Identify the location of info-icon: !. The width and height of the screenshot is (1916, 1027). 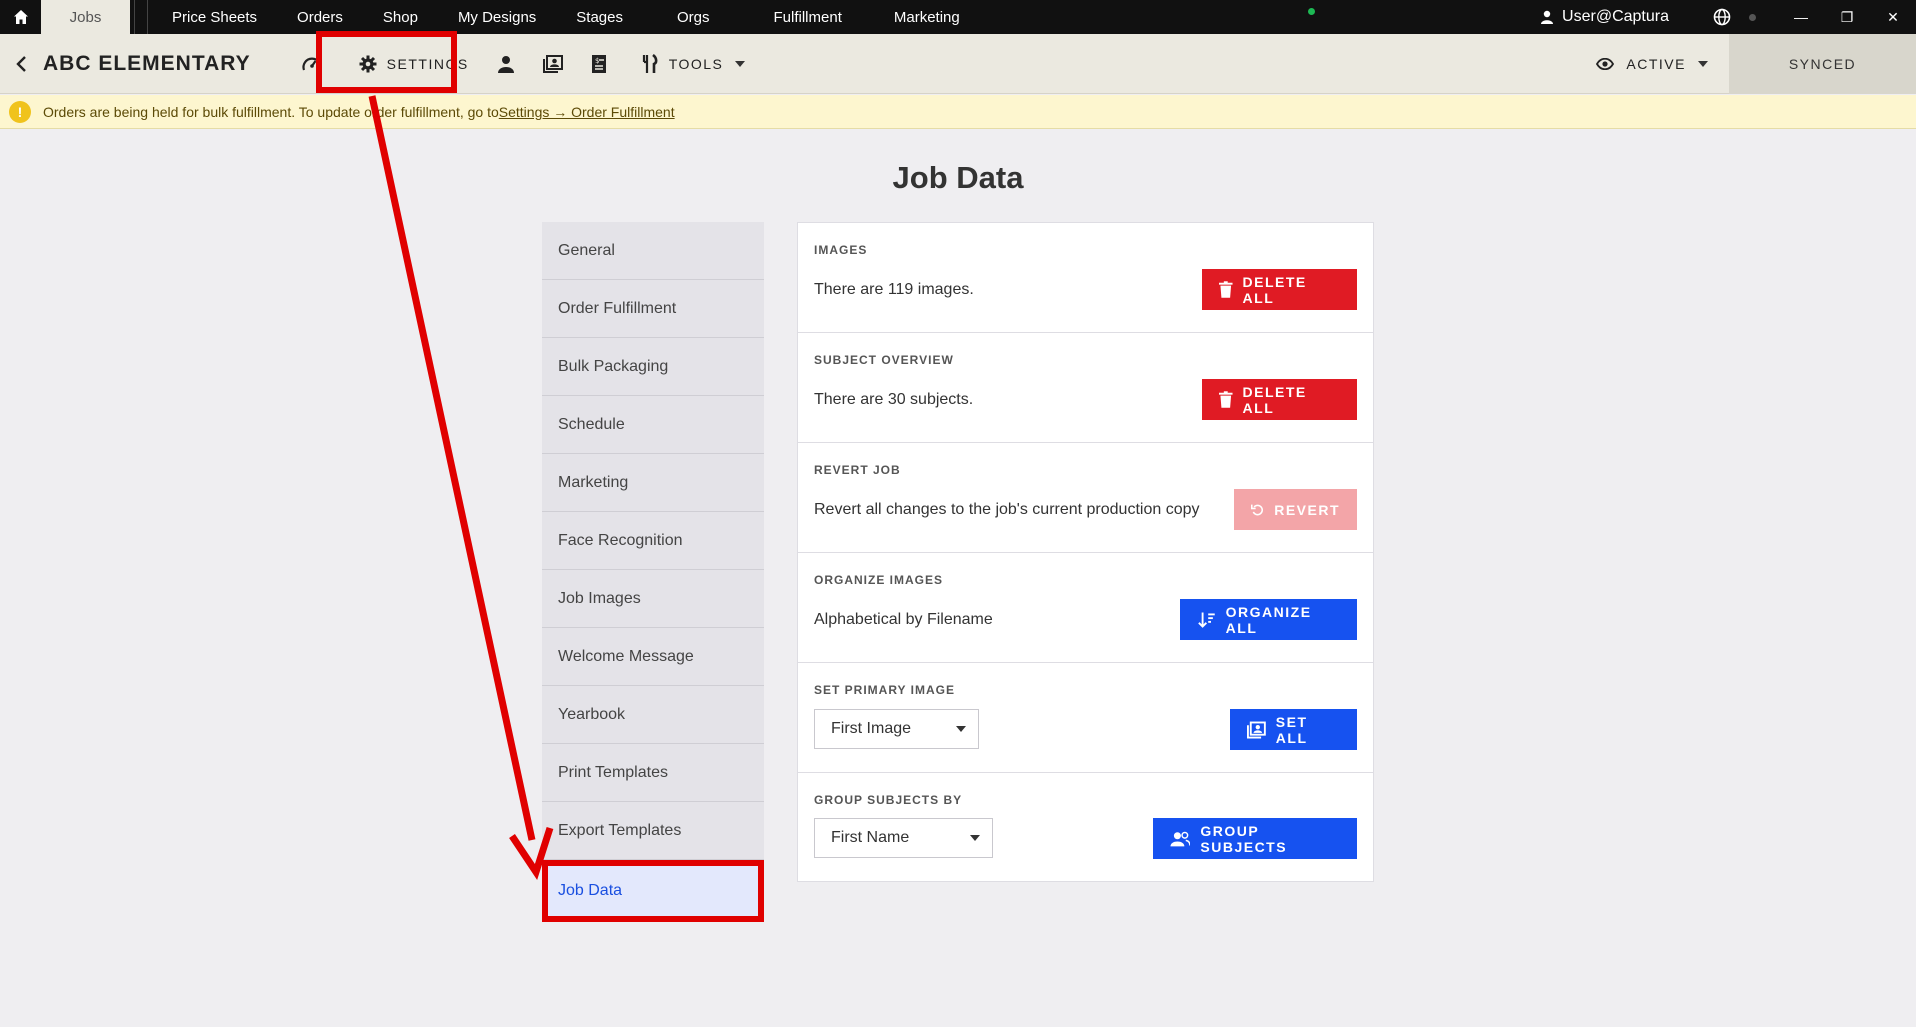
(20, 111).